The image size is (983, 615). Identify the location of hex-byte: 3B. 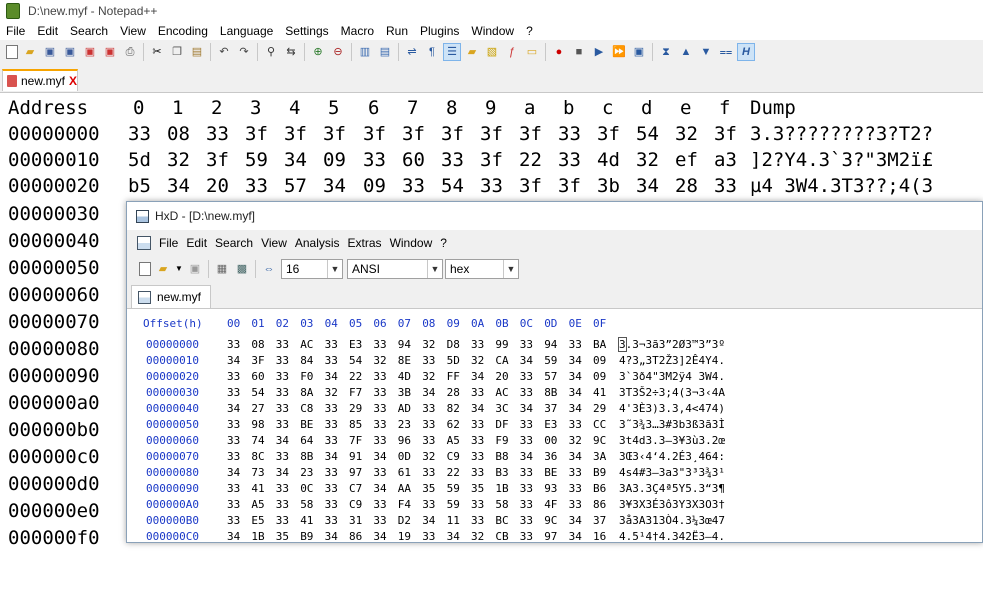
(404, 392).